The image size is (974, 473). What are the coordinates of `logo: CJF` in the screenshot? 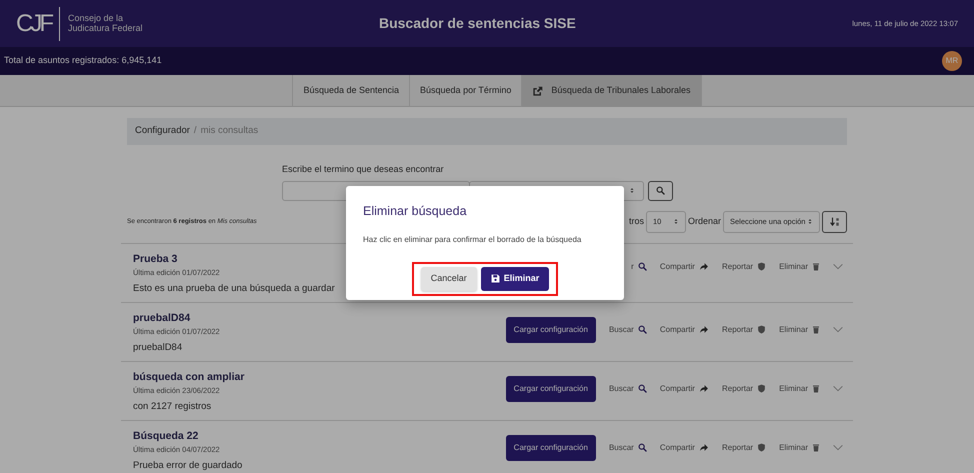 It's located at (33, 24).